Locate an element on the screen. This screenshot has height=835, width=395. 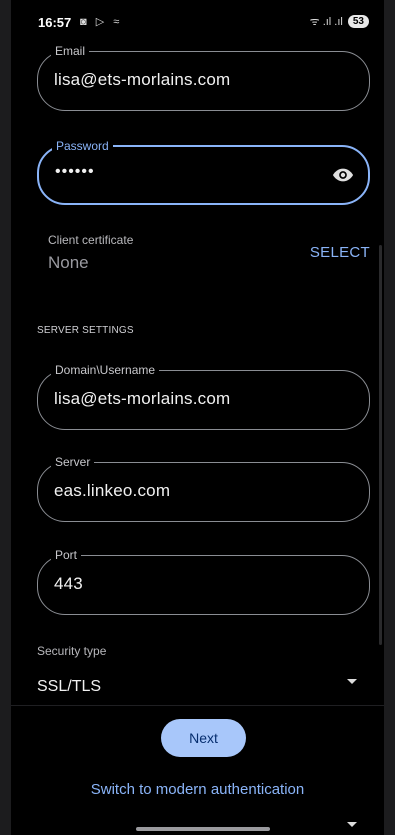
security-type-value: SSL/TLS is located at coordinates (69, 686).